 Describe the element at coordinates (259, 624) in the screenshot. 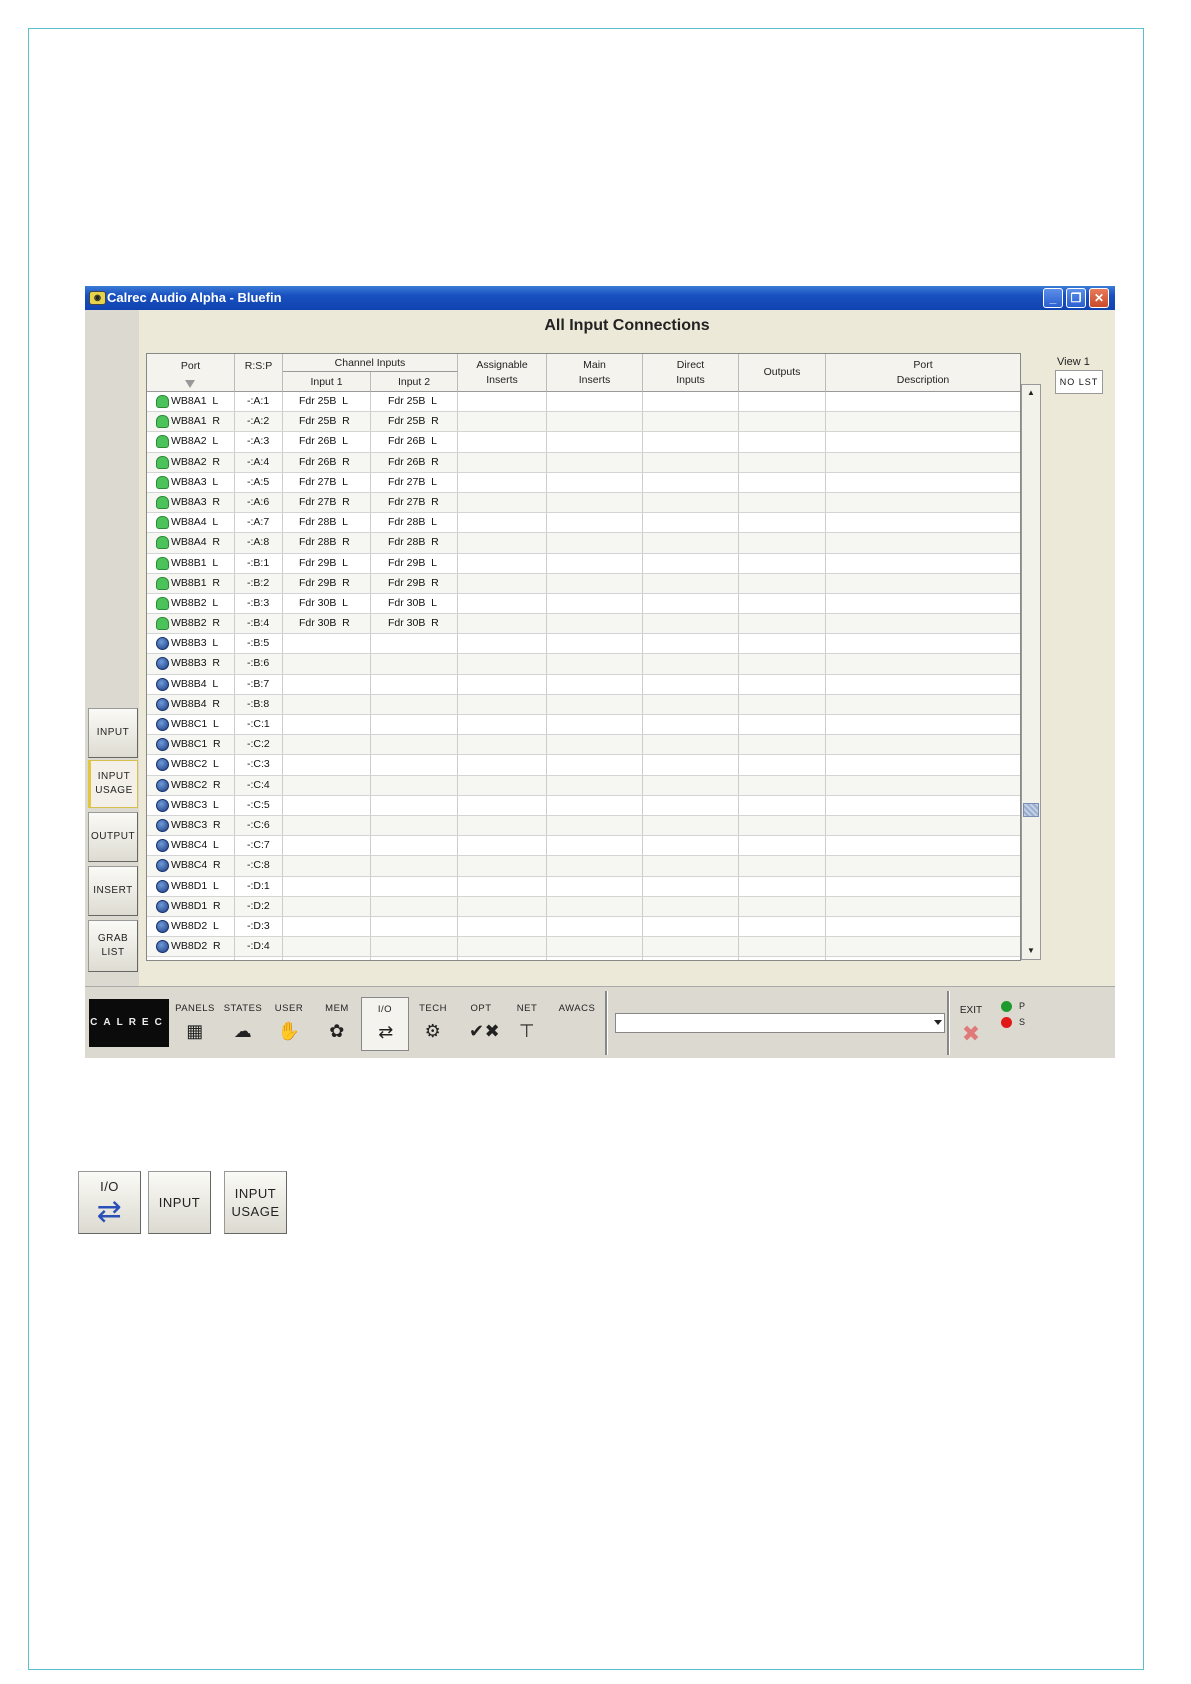

I see `cell-rsp: -:B:4` at that location.